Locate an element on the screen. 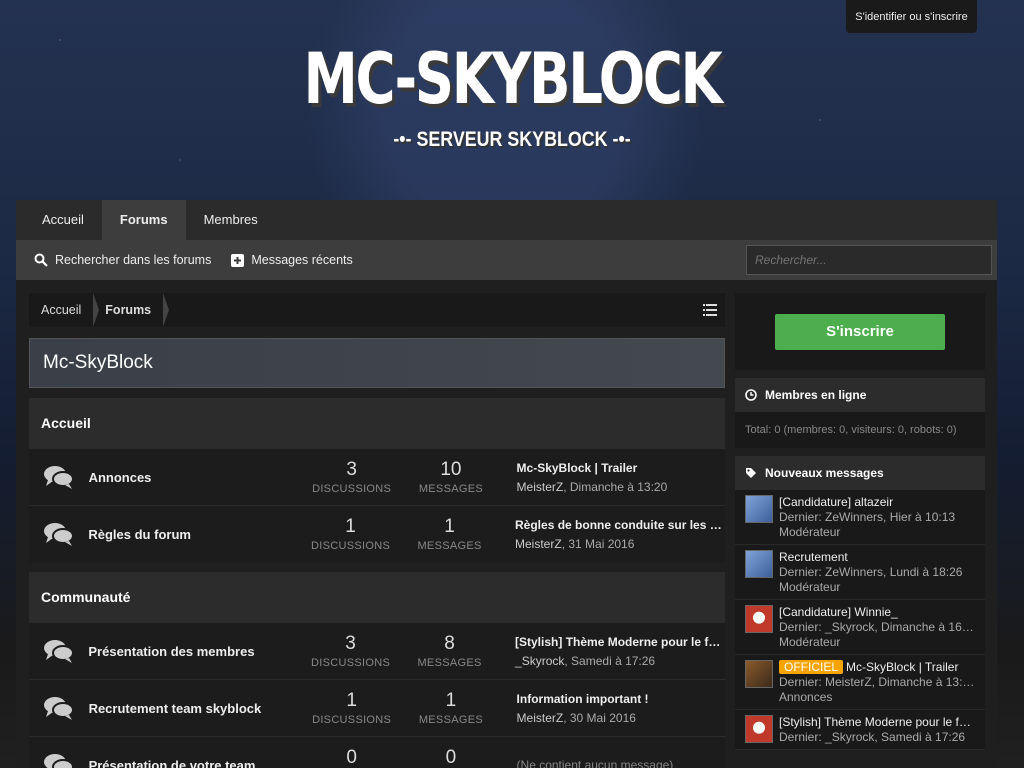  forum-name: Annonces is located at coordinates (195, 477).